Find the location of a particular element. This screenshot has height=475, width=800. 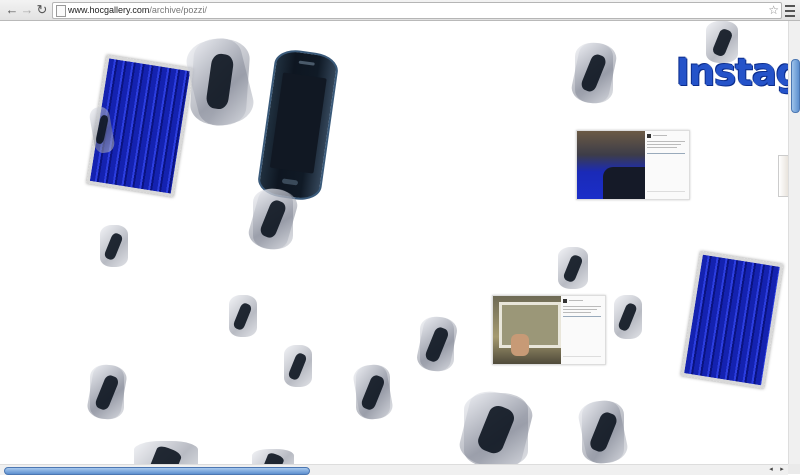

url-text: www.hocgallery.com/archive/pozzi/ is located at coordinates (137, 10).